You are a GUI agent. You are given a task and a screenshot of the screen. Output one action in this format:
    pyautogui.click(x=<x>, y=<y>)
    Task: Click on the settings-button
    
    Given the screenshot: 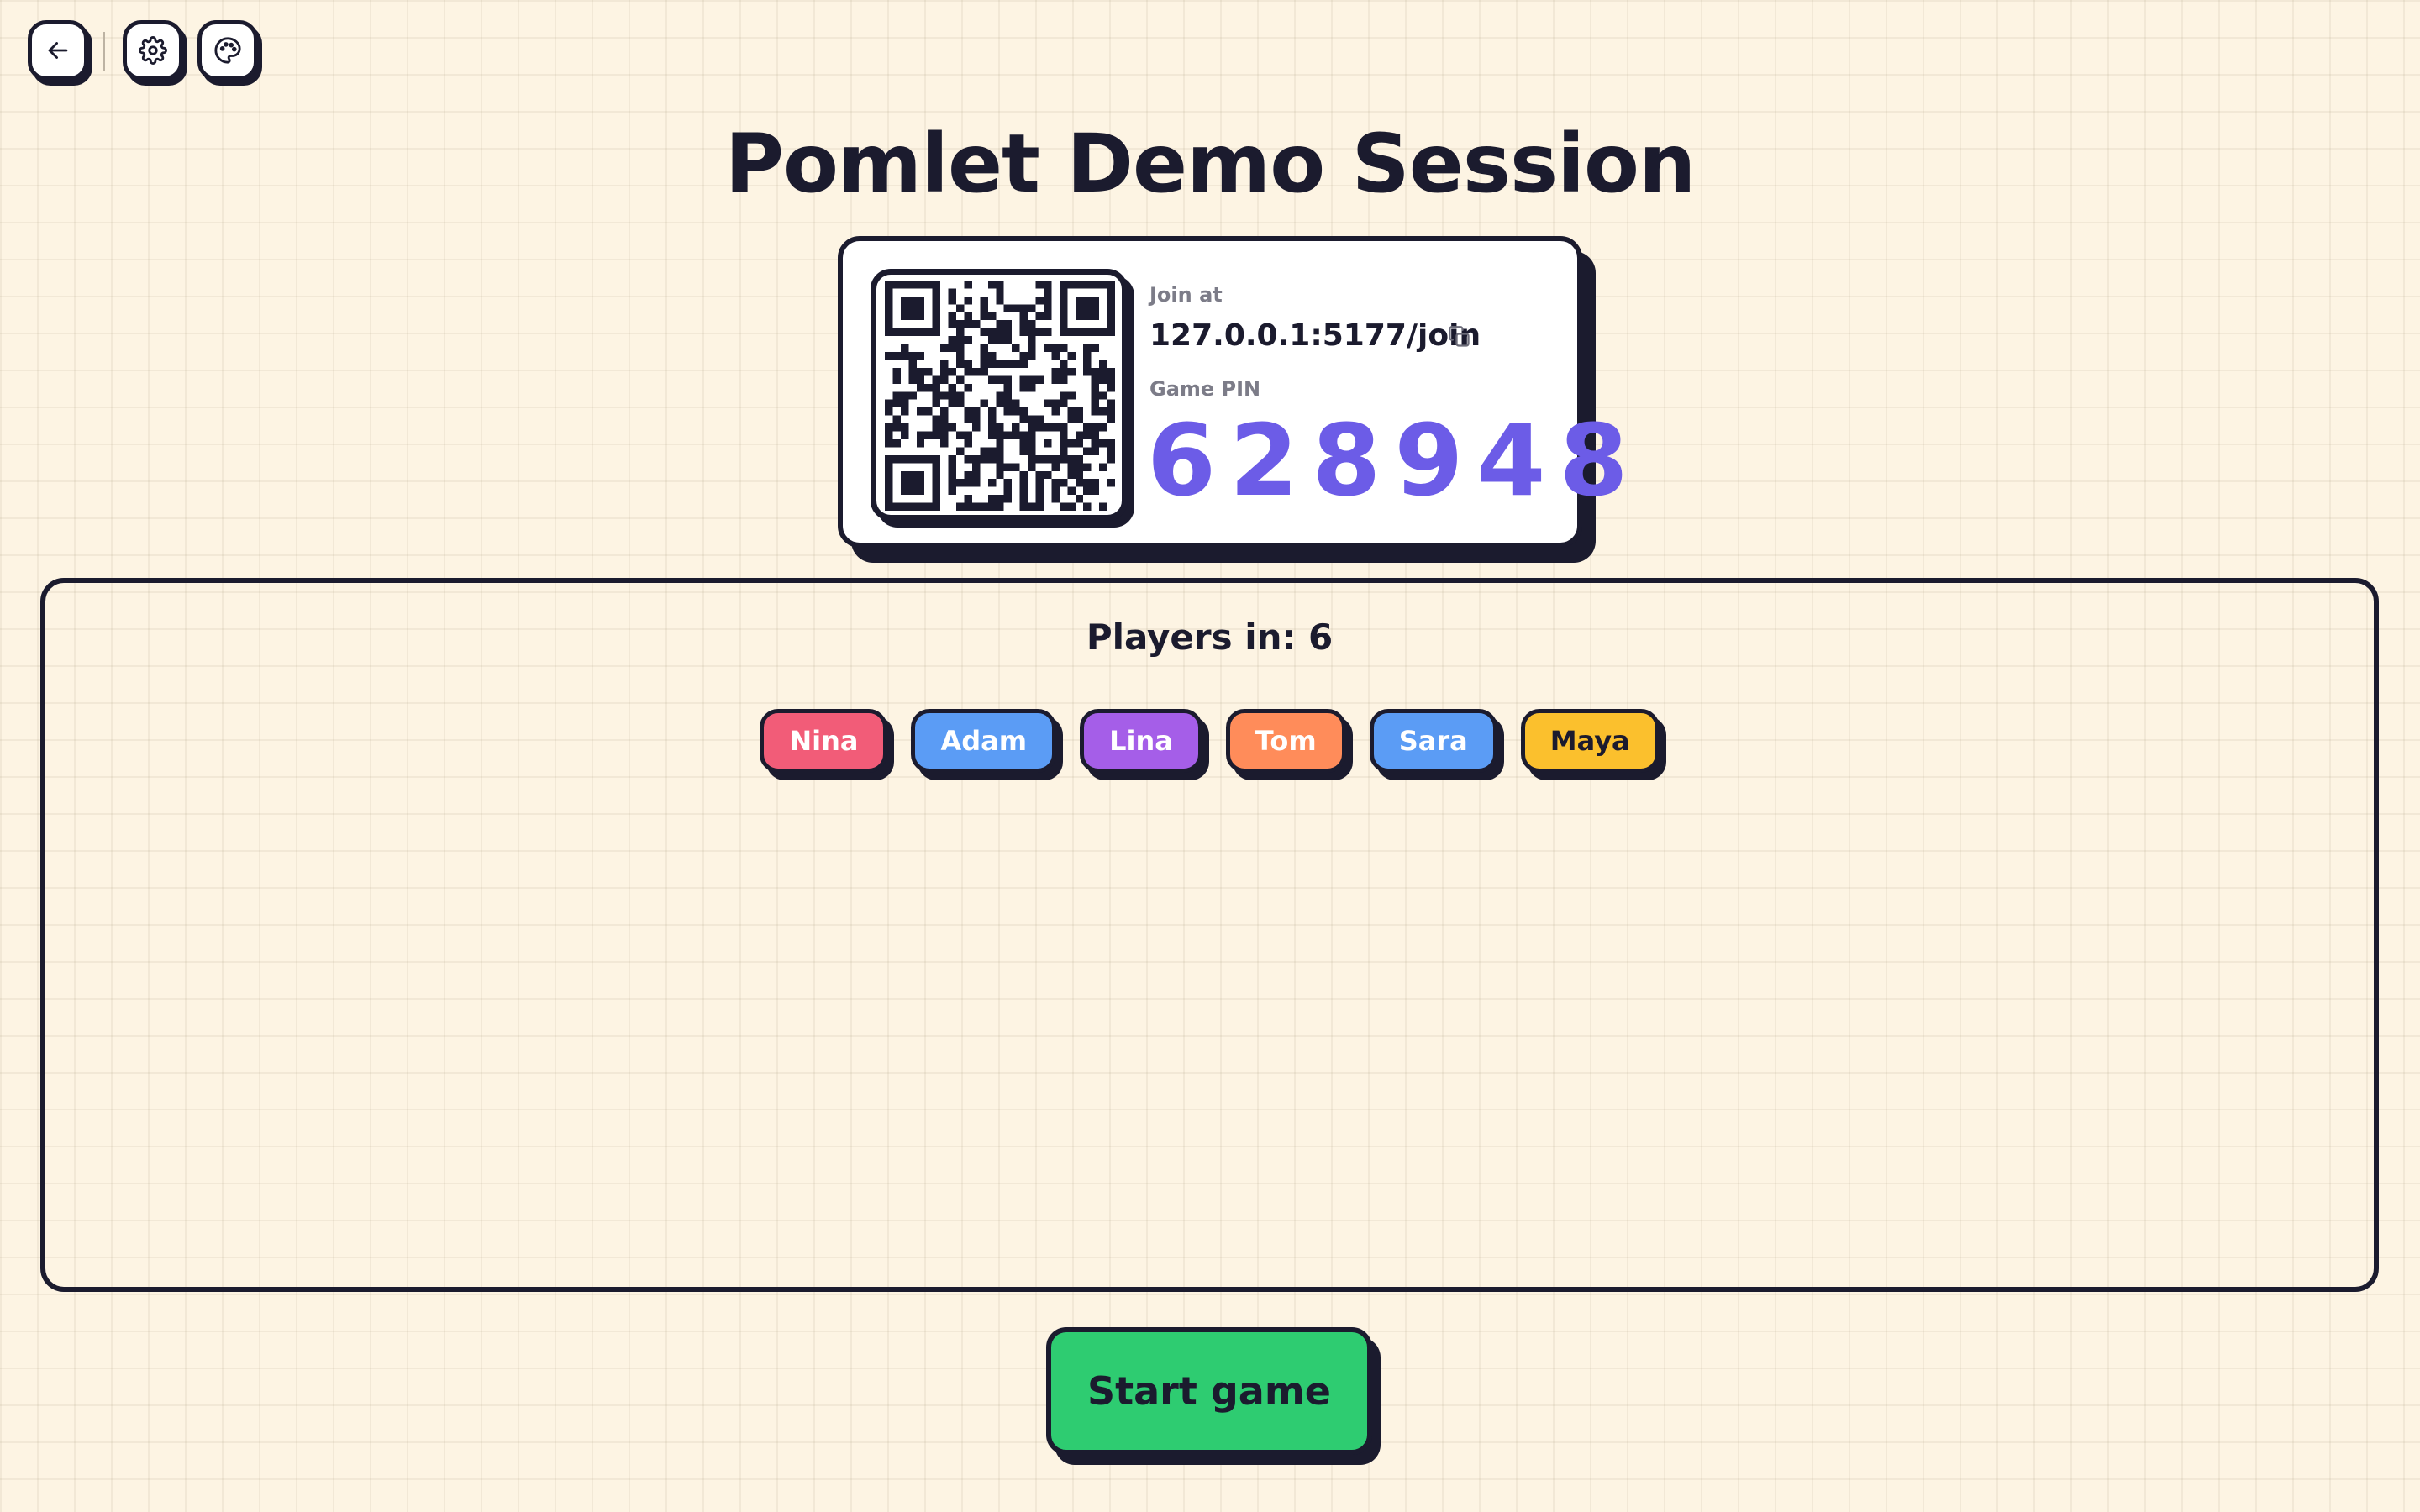 What is the action you would take?
    pyautogui.click(x=153, y=50)
    